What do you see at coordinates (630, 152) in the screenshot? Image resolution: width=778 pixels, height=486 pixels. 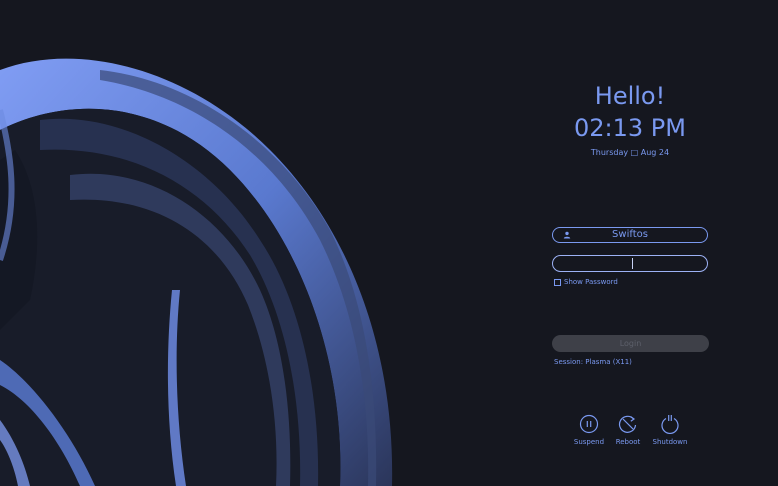 I see `date-label: Thursday □ Aug 24` at bounding box center [630, 152].